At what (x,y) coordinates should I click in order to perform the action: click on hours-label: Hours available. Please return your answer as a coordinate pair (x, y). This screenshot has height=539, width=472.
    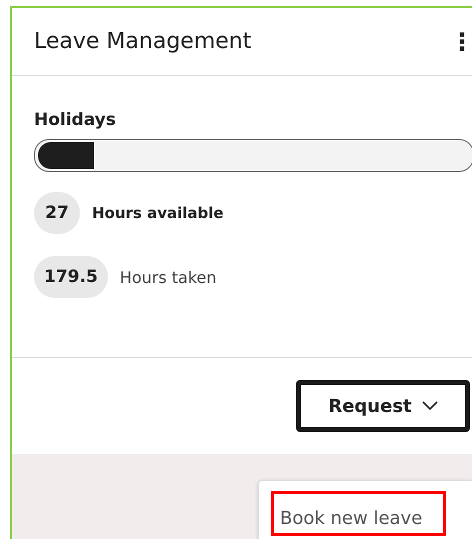
    Looking at the image, I should click on (158, 213).